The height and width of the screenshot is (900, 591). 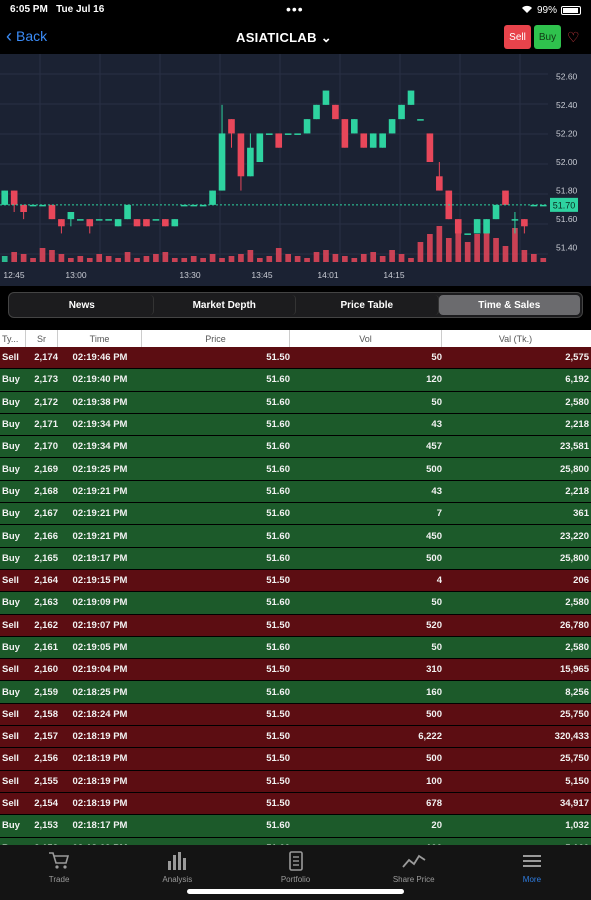 I want to click on table-row: Buy 2,170 02:19:34 PM 51.60 457 23,581, so click(x=295, y=447).